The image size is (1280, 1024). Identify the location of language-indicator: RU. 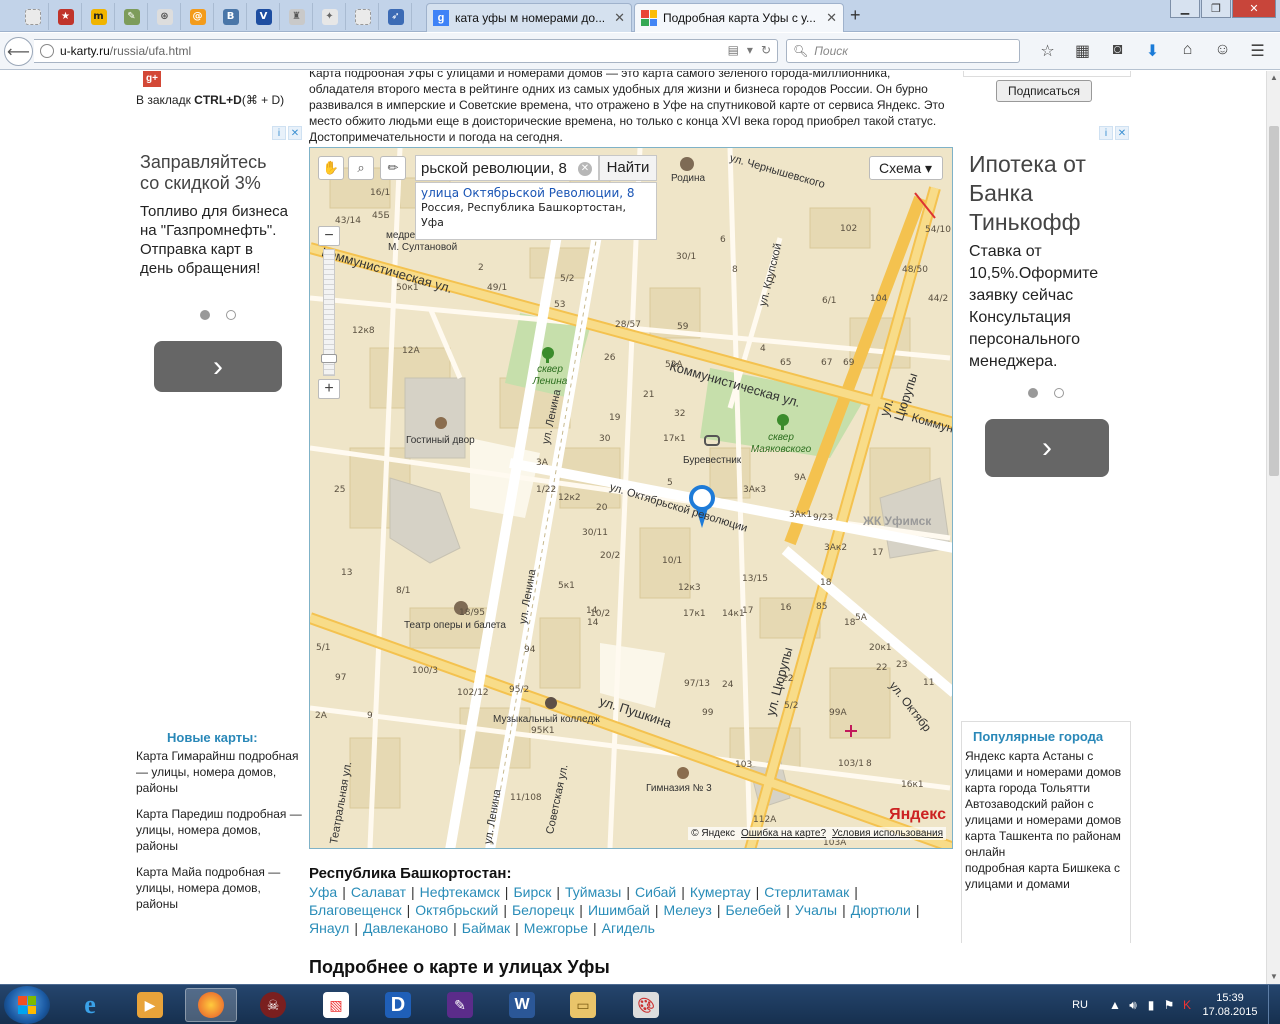
(1080, 1005).